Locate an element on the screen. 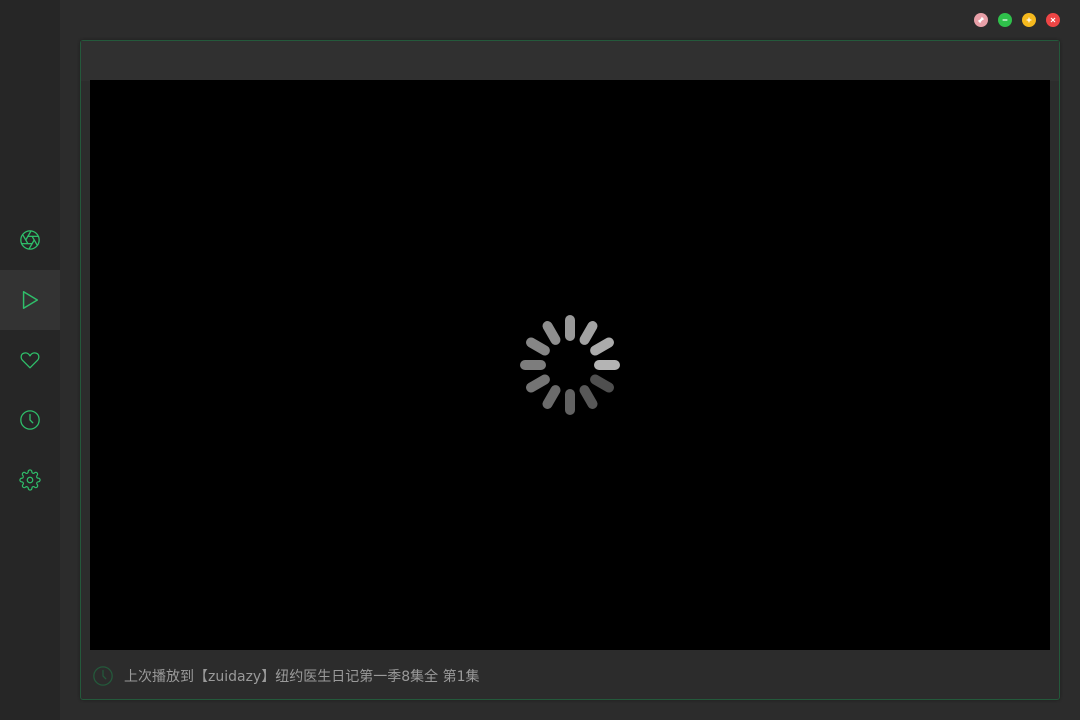 This screenshot has width=1080, height=720. sidebar-item-play is located at coordinates (30, 300).